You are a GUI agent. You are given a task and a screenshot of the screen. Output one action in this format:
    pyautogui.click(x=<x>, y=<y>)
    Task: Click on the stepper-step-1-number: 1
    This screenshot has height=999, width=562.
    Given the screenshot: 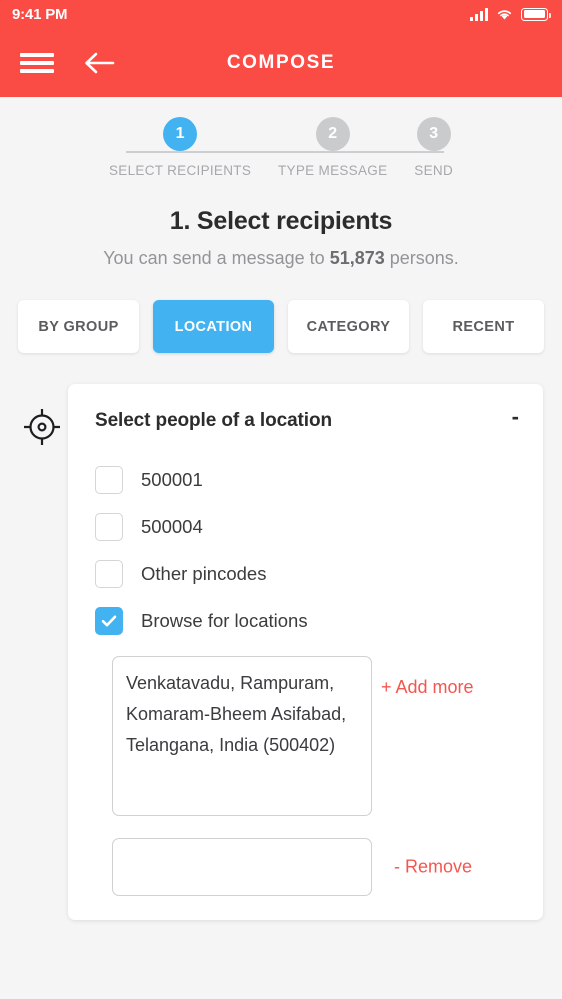 What is the action you would take?
    pyautogui.click(x=180, y=134)
    